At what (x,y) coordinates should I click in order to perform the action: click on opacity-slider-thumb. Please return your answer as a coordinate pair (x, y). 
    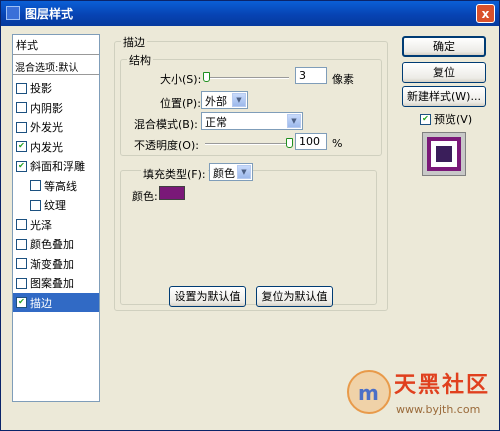
    Looking at the image, I should click on (289, 143).